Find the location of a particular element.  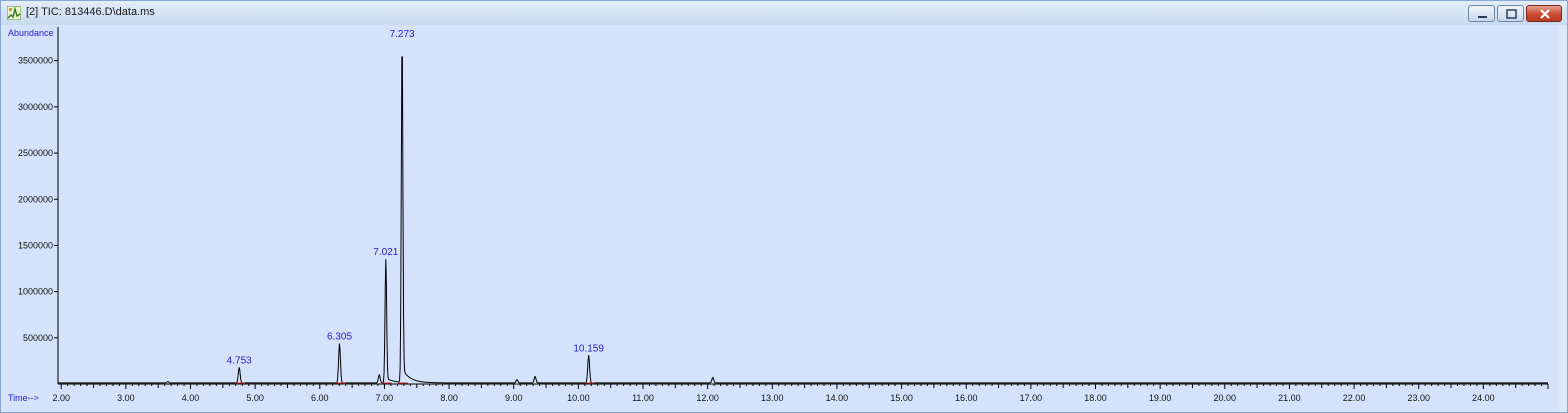

x-tick-label: 7.00 is located at coordinates (385, 398).